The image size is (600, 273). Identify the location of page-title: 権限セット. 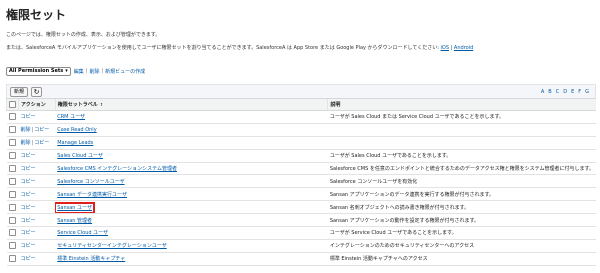
(36, 15).